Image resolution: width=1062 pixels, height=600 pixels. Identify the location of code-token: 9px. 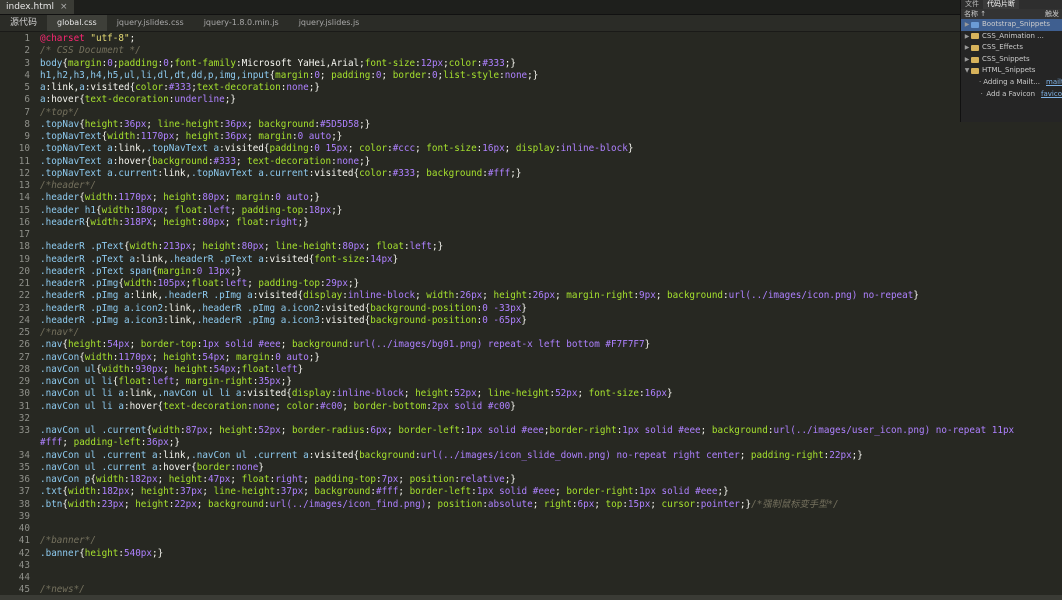
(647, 296).